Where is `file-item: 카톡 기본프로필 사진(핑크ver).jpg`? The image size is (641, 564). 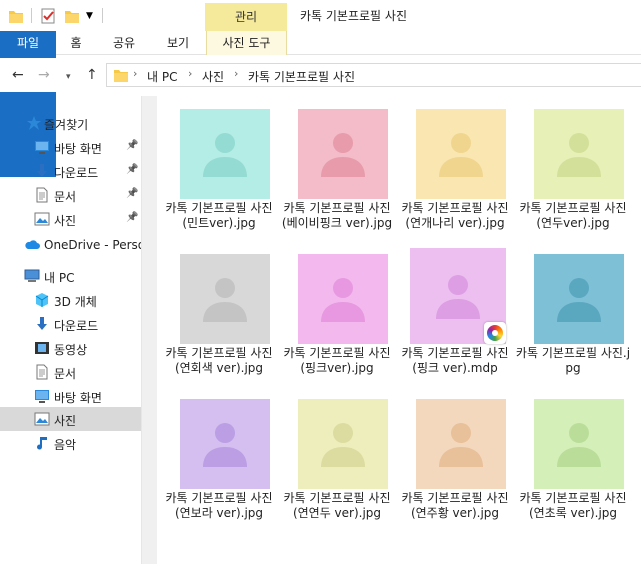
file-item: 카톡 기본프로필 사진(핑크ver).jpg is located at coordinates (337, 318).